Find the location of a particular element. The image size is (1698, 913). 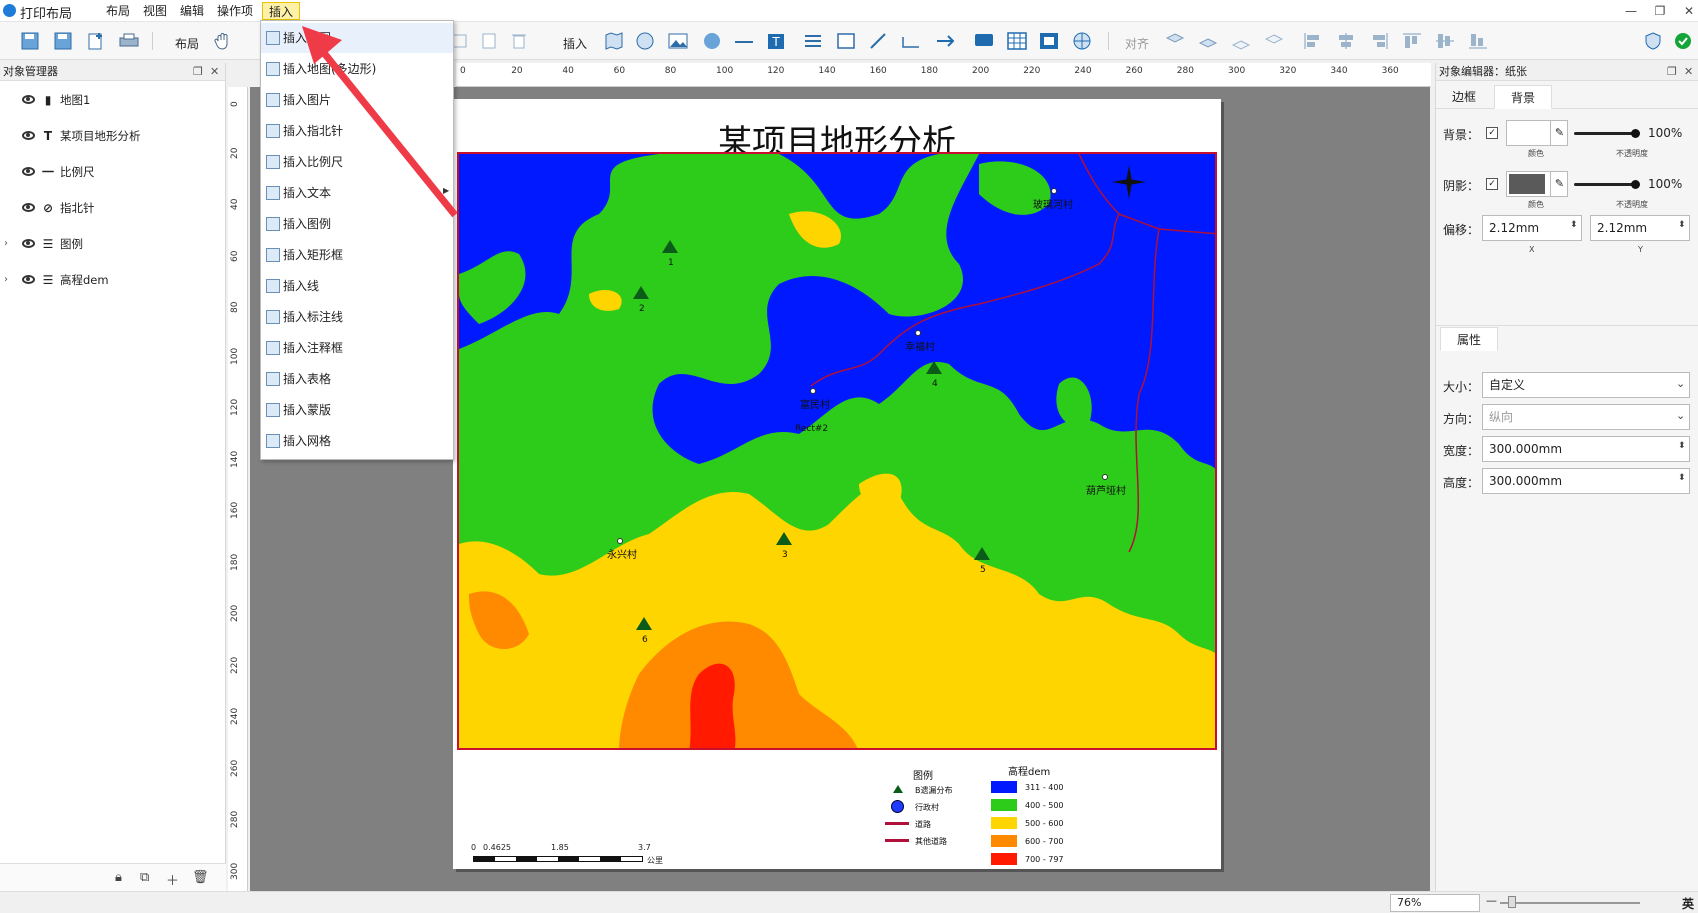

insert-scalebar-icon is located at coordinates (744, 41).